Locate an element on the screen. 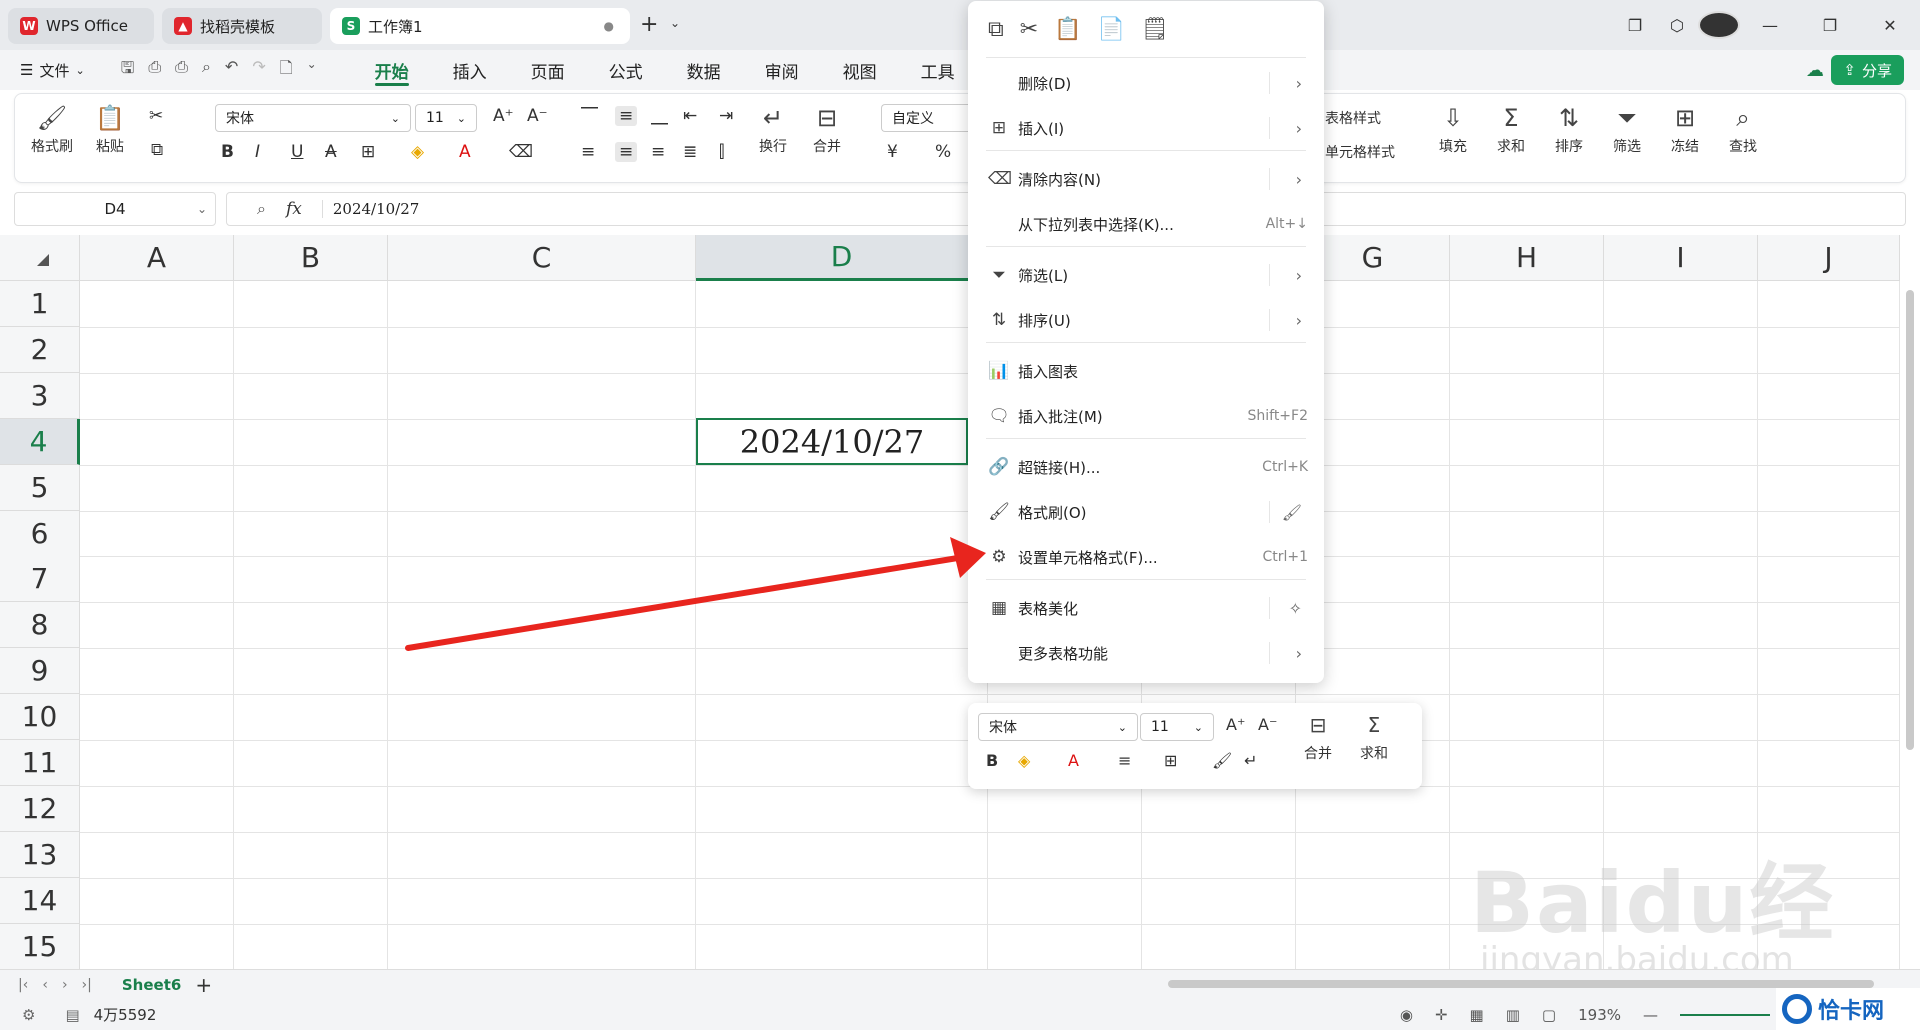 Image resolution: width=1920 pixels, height=1030 pixels. column-header-a: A is located at coordinates (157, 258).